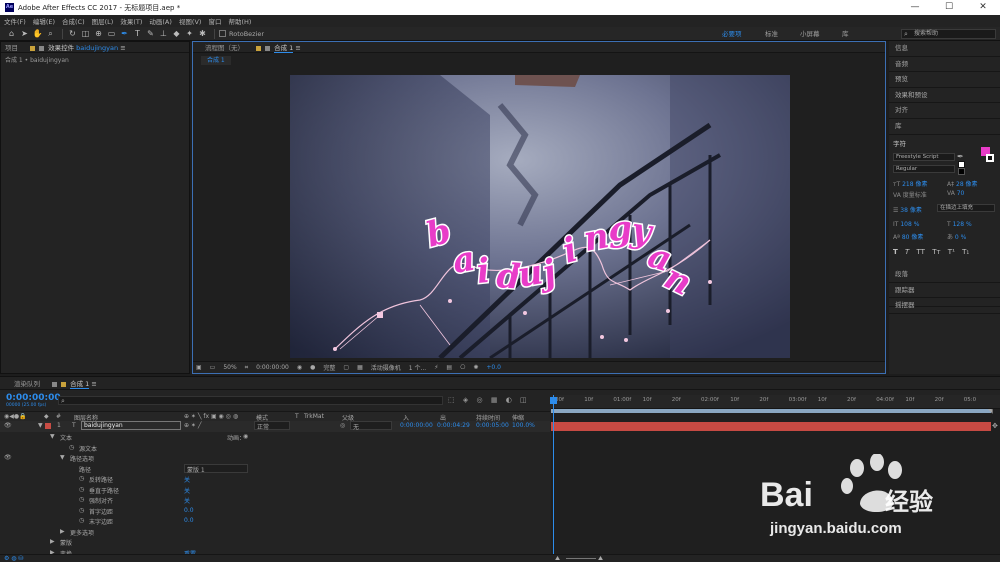  What do you see at coordinates (346, 367) in the screenshot?
I see `region-of-interest-icon: ▢` at bounding box center [346, 367].